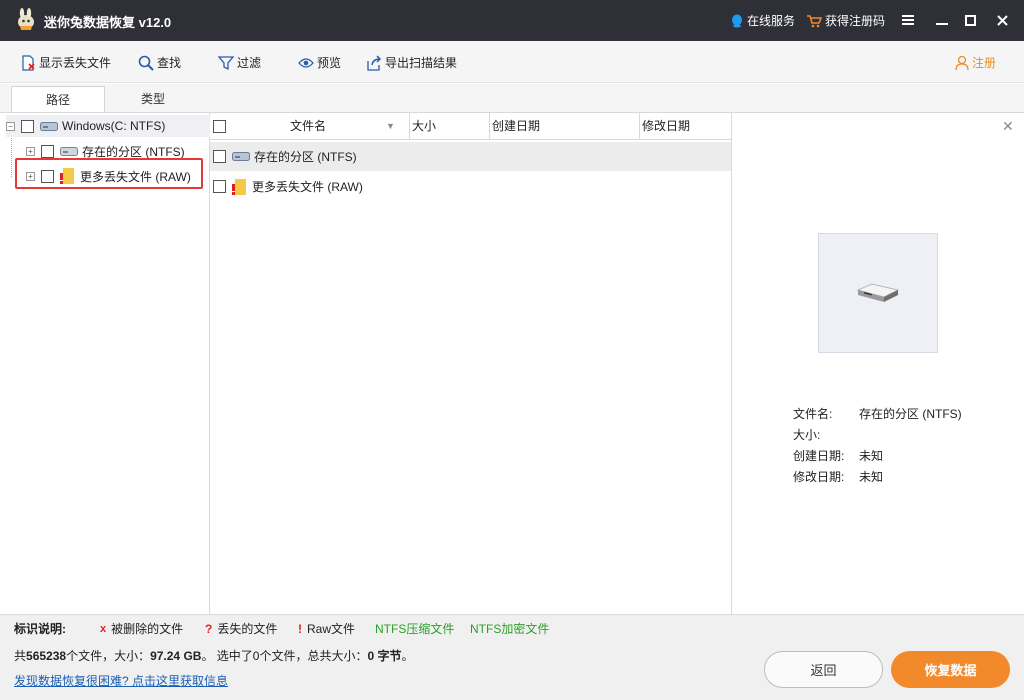 Image resolution: width=1024 pixels, height=700 pixels. Describe the element at coordinates (512, 20) in the screenshot. I see `title-bar: 迷你兔数据恢复 v12.0 在线服务 获得注册码` at that location.